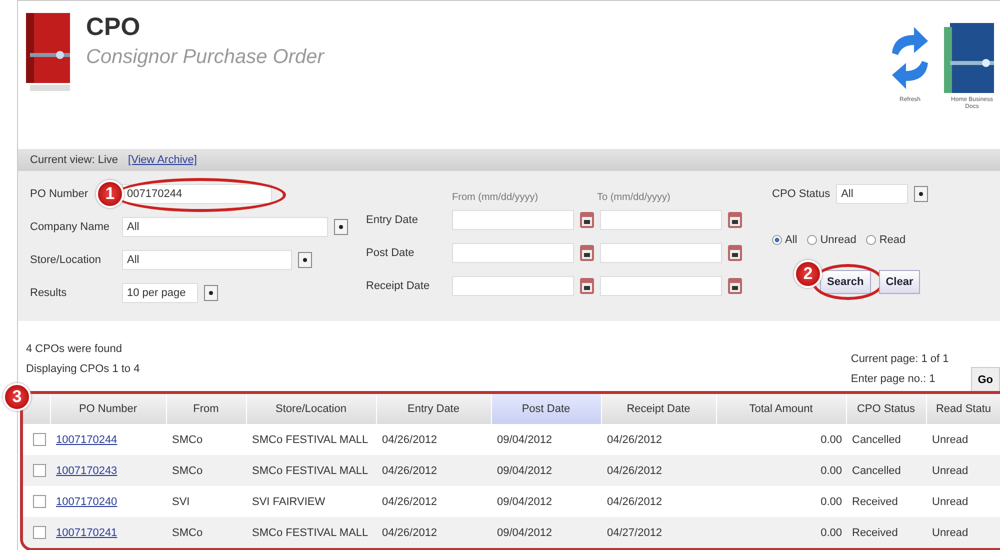  Describe the element at coordinates (17, 397) in the screenshot. I see `callout-marker: 3` at that location.